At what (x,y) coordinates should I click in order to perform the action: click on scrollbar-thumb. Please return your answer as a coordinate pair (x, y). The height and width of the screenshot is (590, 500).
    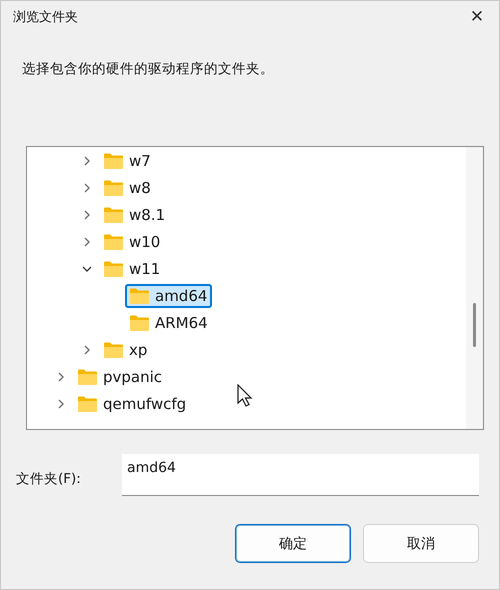
    Looking at the image, I should click on (474, 325).